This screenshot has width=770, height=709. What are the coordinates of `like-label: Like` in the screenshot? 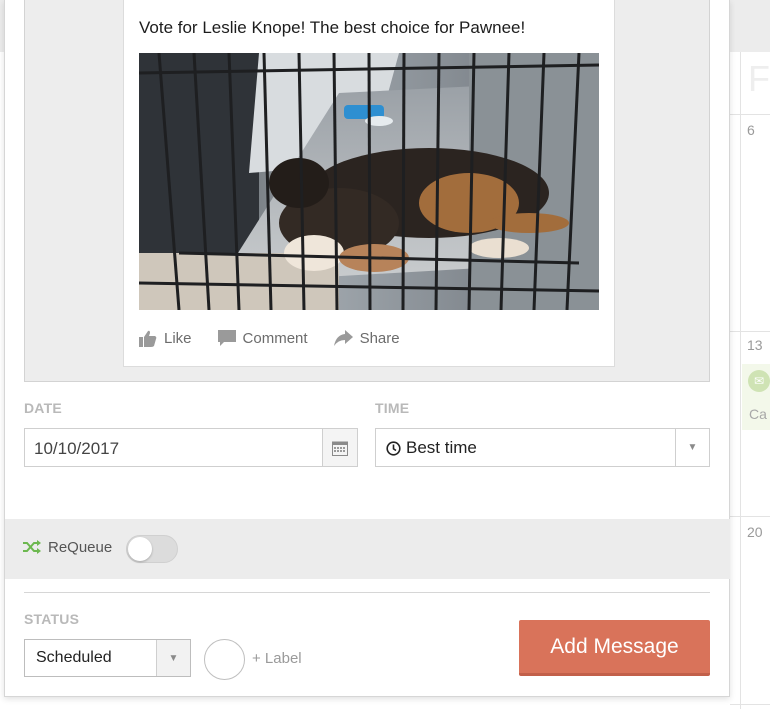 It's located at (178, 338).